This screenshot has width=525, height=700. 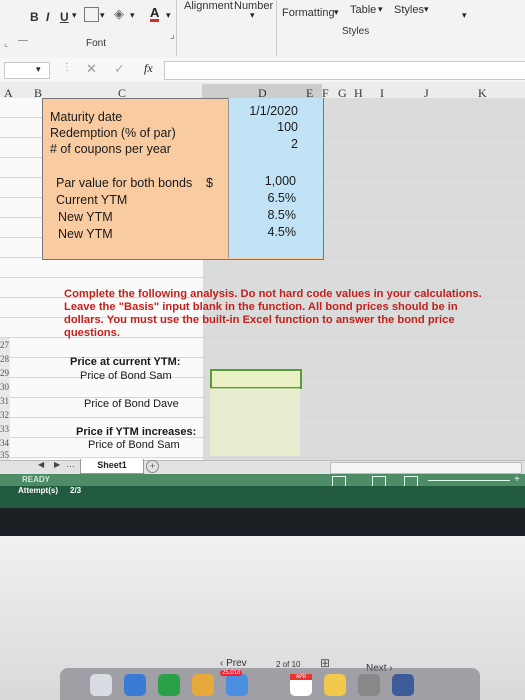 What do you see at coordinates (113, 133) in the screenshot?
I see `label-redemption: Redemption (% of par)` at bounding box center [113, 133].